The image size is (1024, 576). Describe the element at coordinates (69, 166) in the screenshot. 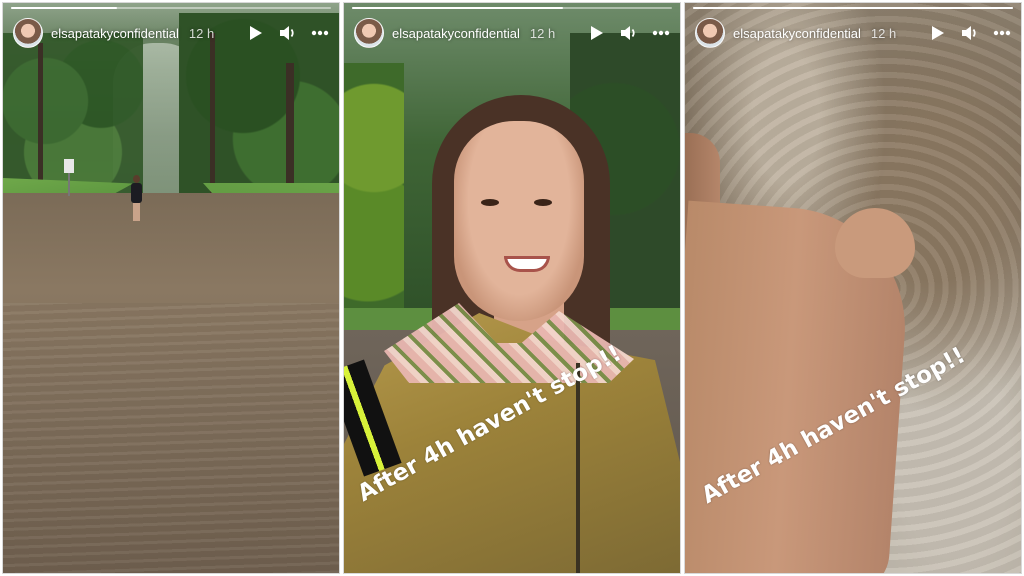

I see `road-sign` at that location.